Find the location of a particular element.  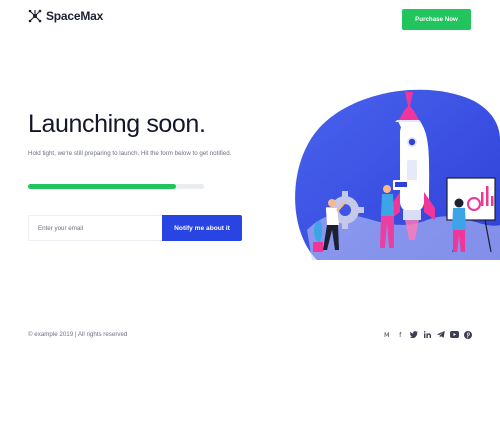

copyright-text: © example 2019 | All rights reserved is located at coordinates (78, 334).